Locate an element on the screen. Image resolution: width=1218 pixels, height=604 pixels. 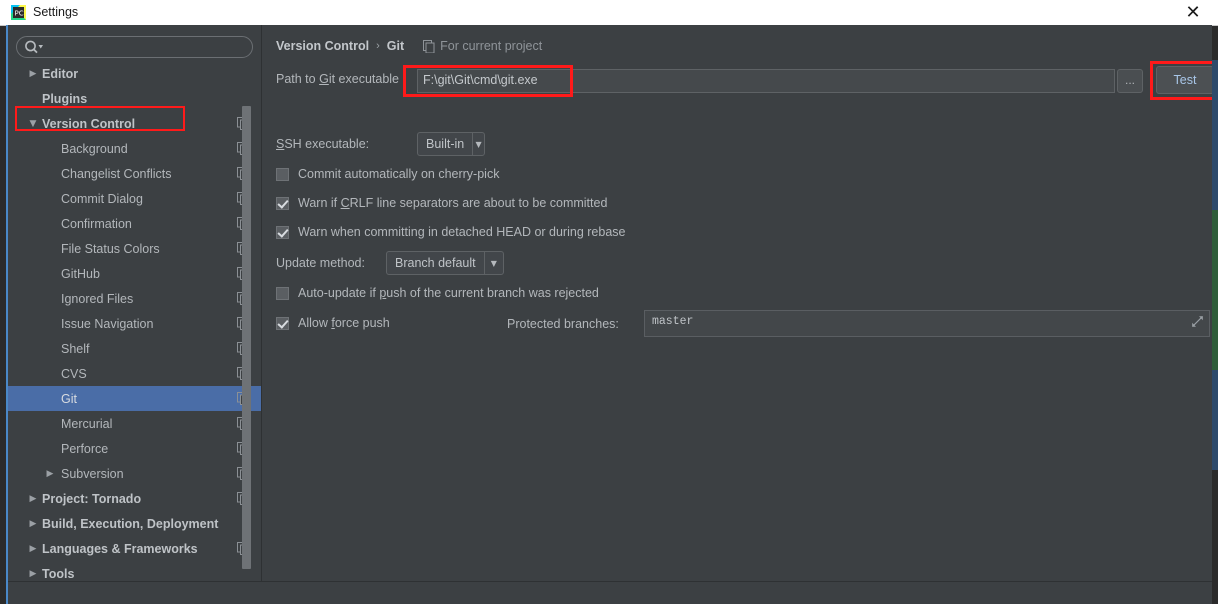
sidebar-item-label: Issue Navigation is located at coordinates (107, 323).